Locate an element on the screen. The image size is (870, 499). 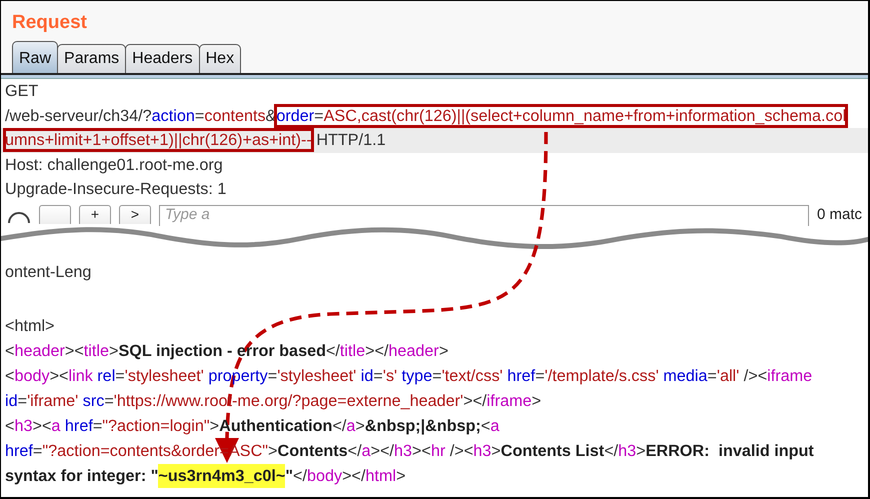
search-option-button is located at coordinates (55, 214).